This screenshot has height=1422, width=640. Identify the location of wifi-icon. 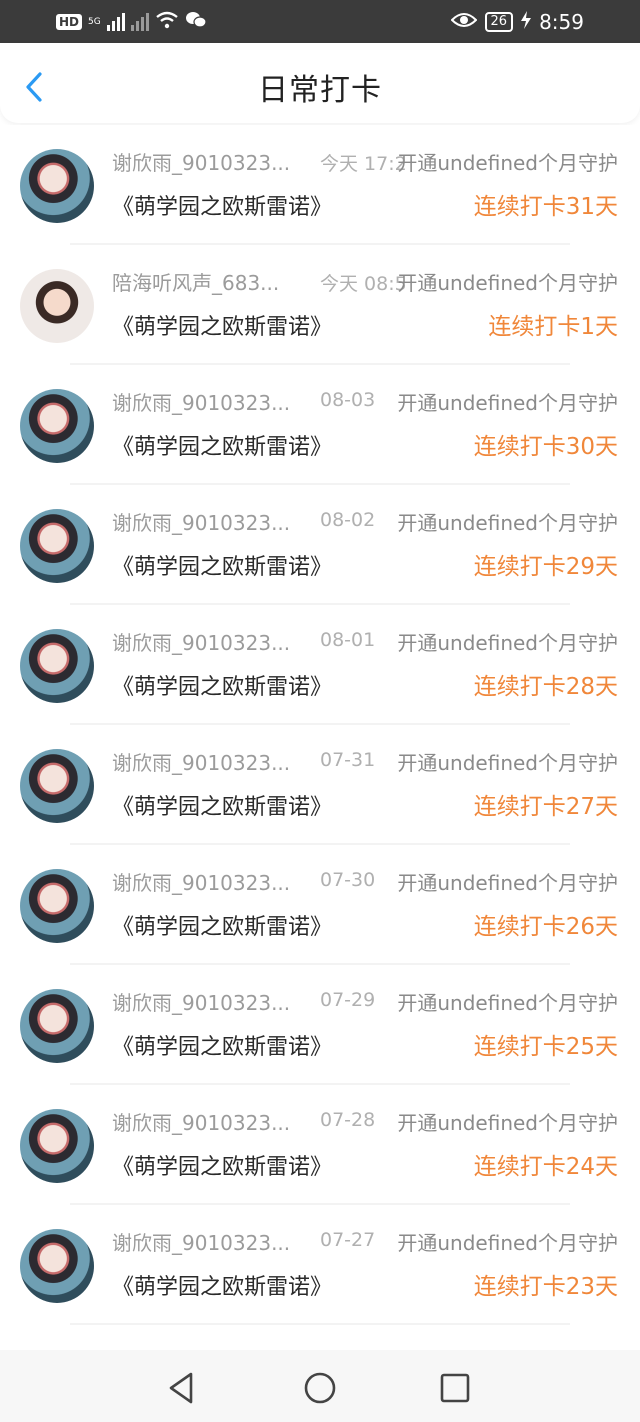
(167, 22).